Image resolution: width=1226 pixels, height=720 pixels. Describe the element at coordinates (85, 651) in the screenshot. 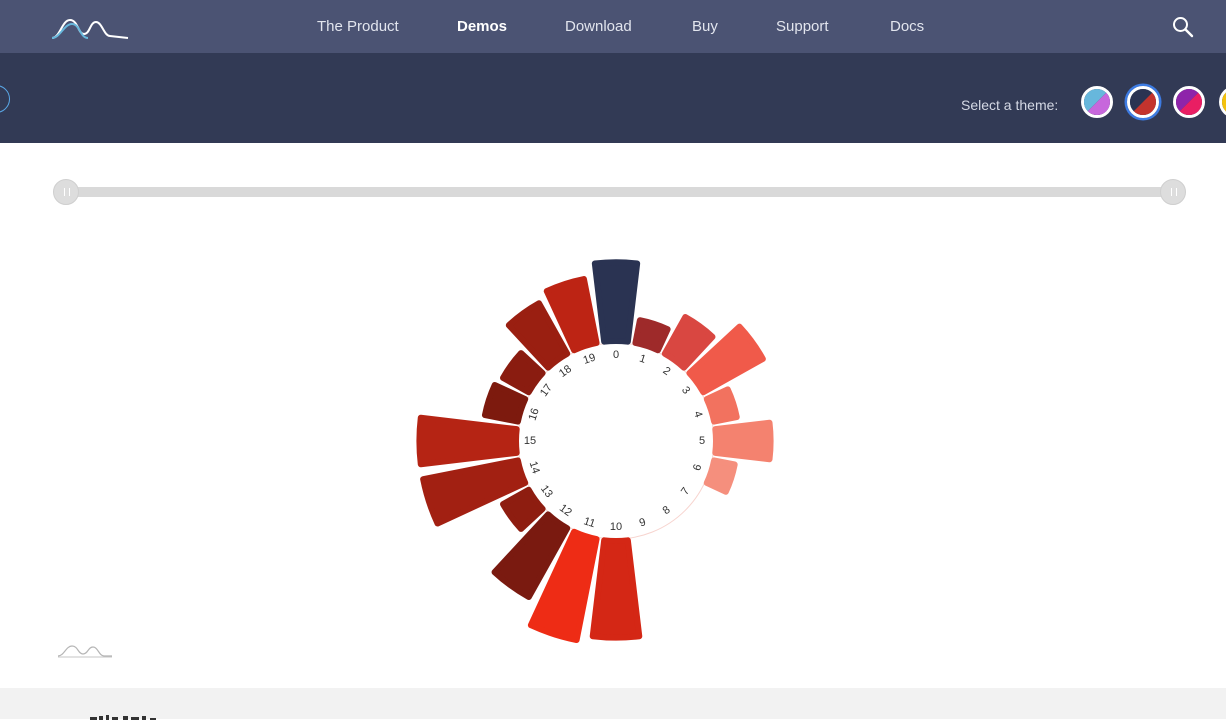

I see `chart-watermark-logo-icon` at that location.